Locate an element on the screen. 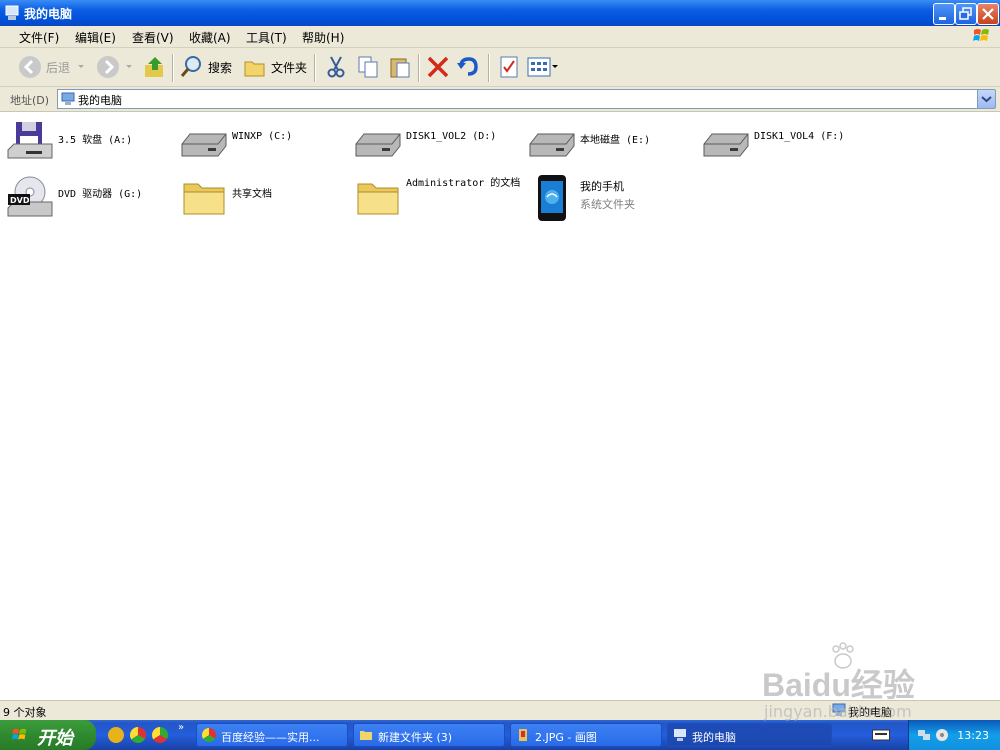  address-dropdown-button is located at coordinates (986, 99).